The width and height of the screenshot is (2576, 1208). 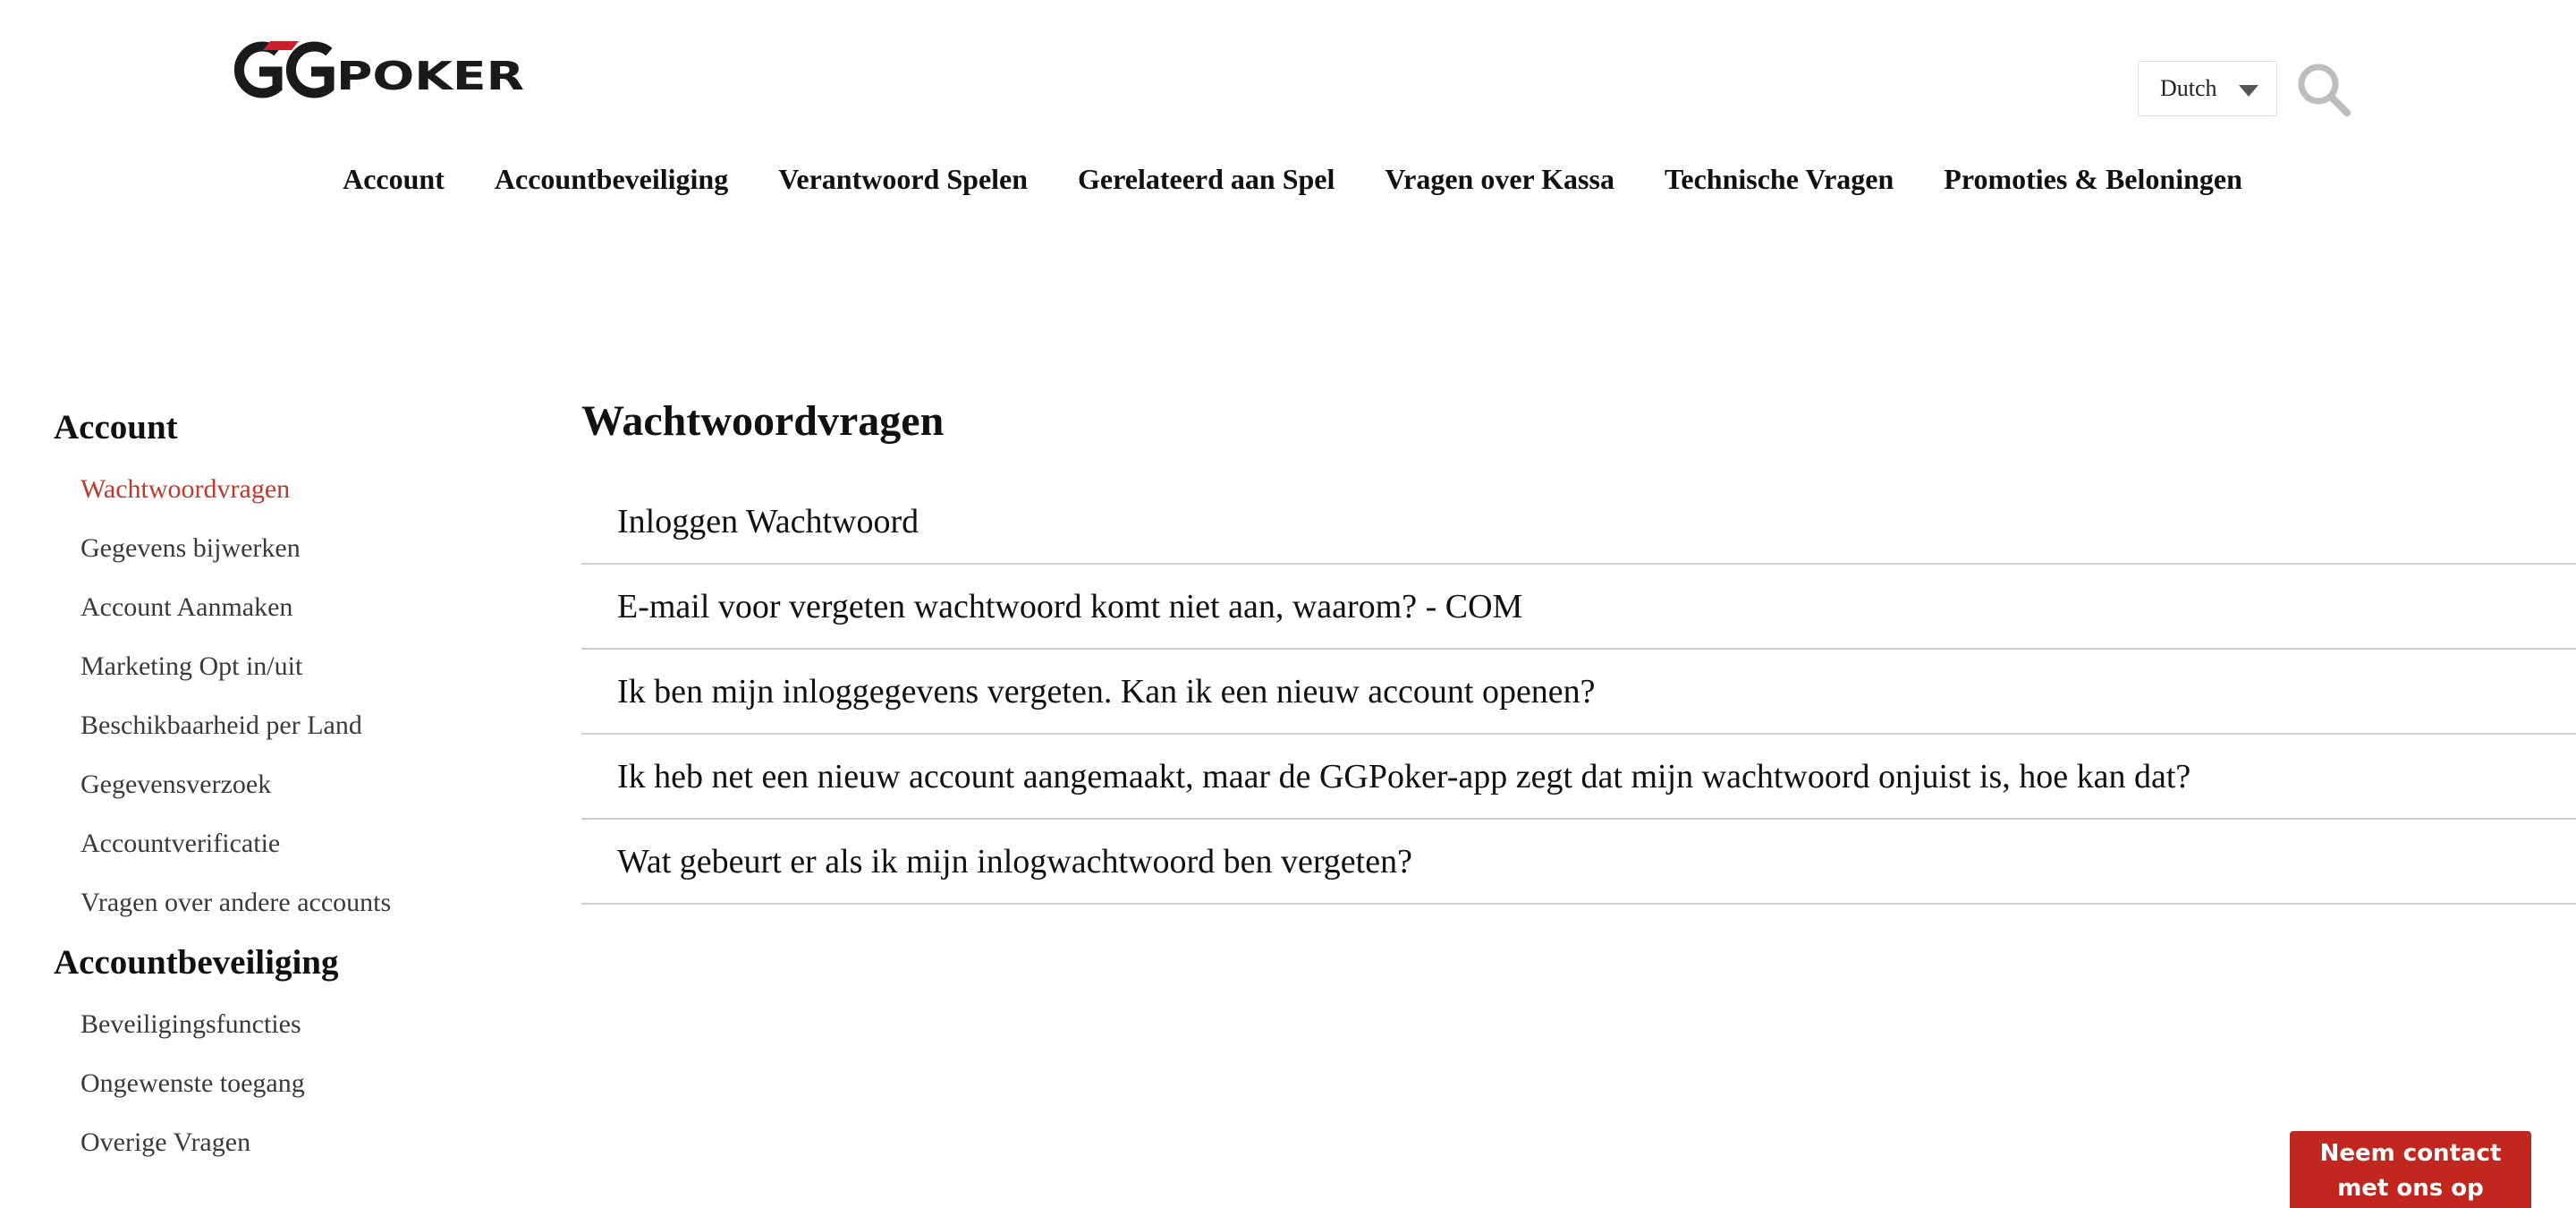 I want to click on nav-item-account: Account, so click(x=394, y=179).